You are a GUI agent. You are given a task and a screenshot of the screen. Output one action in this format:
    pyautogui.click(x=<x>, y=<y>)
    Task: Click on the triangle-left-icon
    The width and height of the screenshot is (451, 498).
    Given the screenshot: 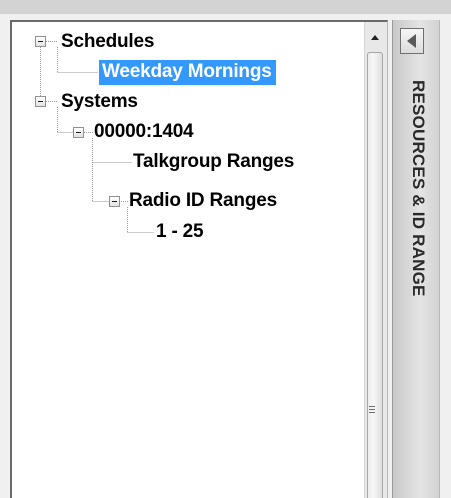 What is the action you would take?
    pyautogui.click(x=411, y=41)
    